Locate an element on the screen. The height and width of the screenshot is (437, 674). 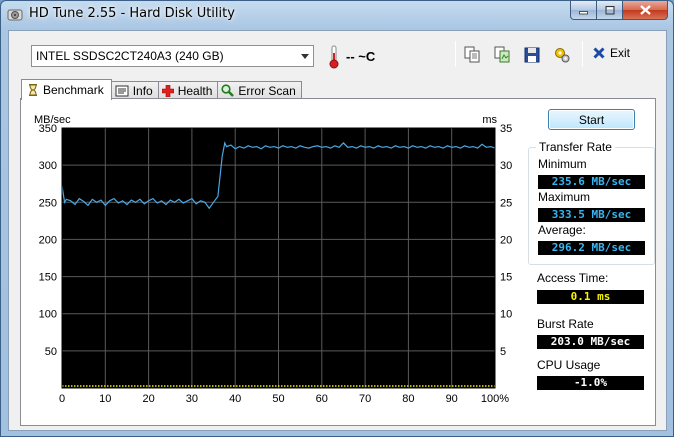
x-tick: 50 is located at coordinates (278, 399).